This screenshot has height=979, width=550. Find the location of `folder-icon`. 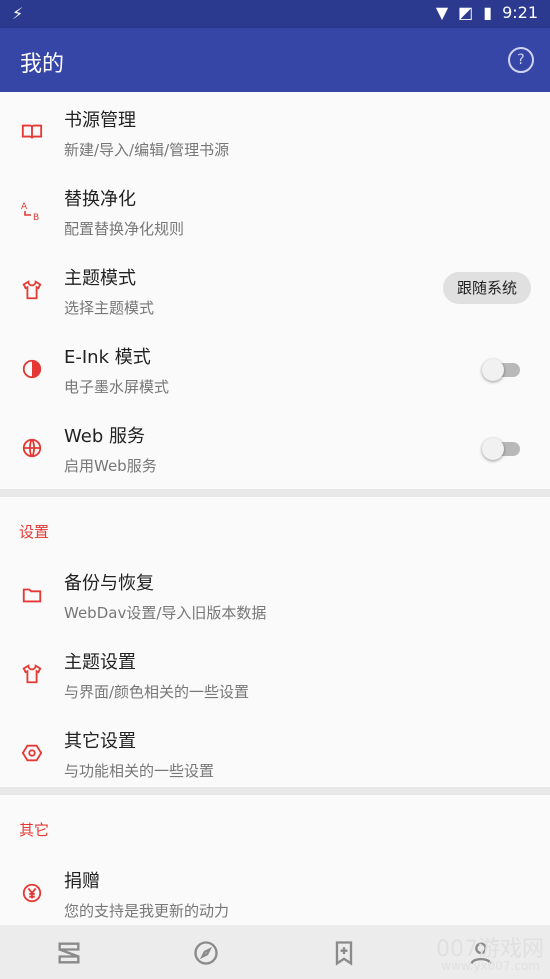

folder-icon is located at coordinates (32, 595).